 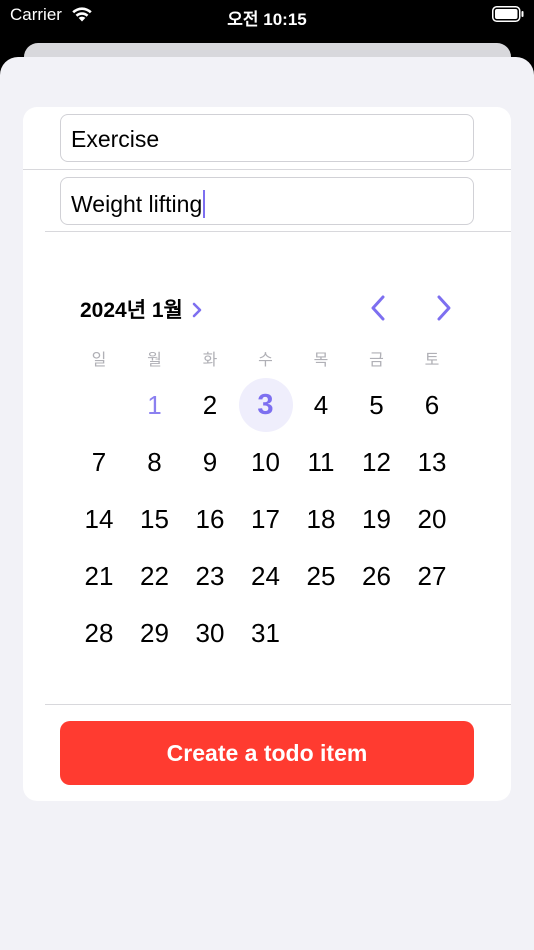 What do you see at coordinates (377, 576) in the screenshot?
I see `calendar-day: 26` at bounding box center [377, 576].